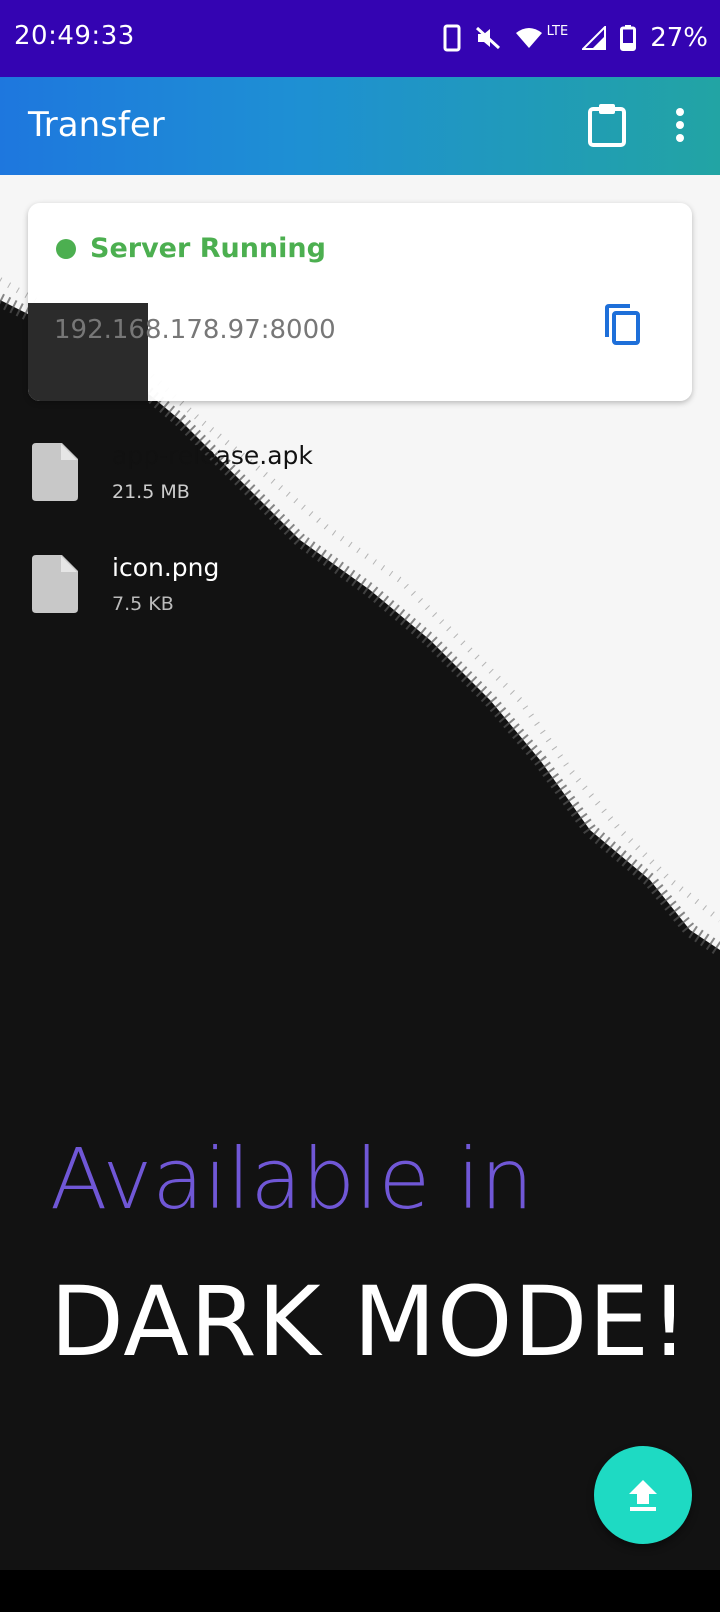 The height and width of the screenshot is (1612, 720). I want to click on vibrate-off-icon, so click(487, 38).